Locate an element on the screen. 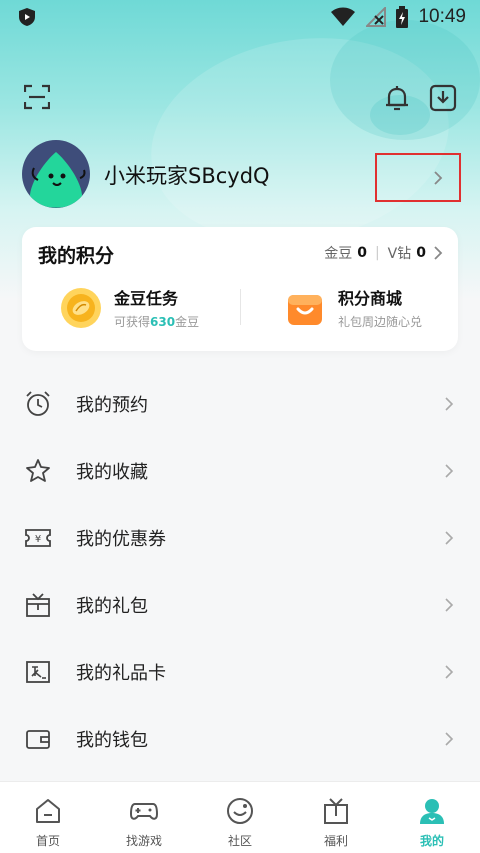  download-icon is located at coordinates (443, 98).